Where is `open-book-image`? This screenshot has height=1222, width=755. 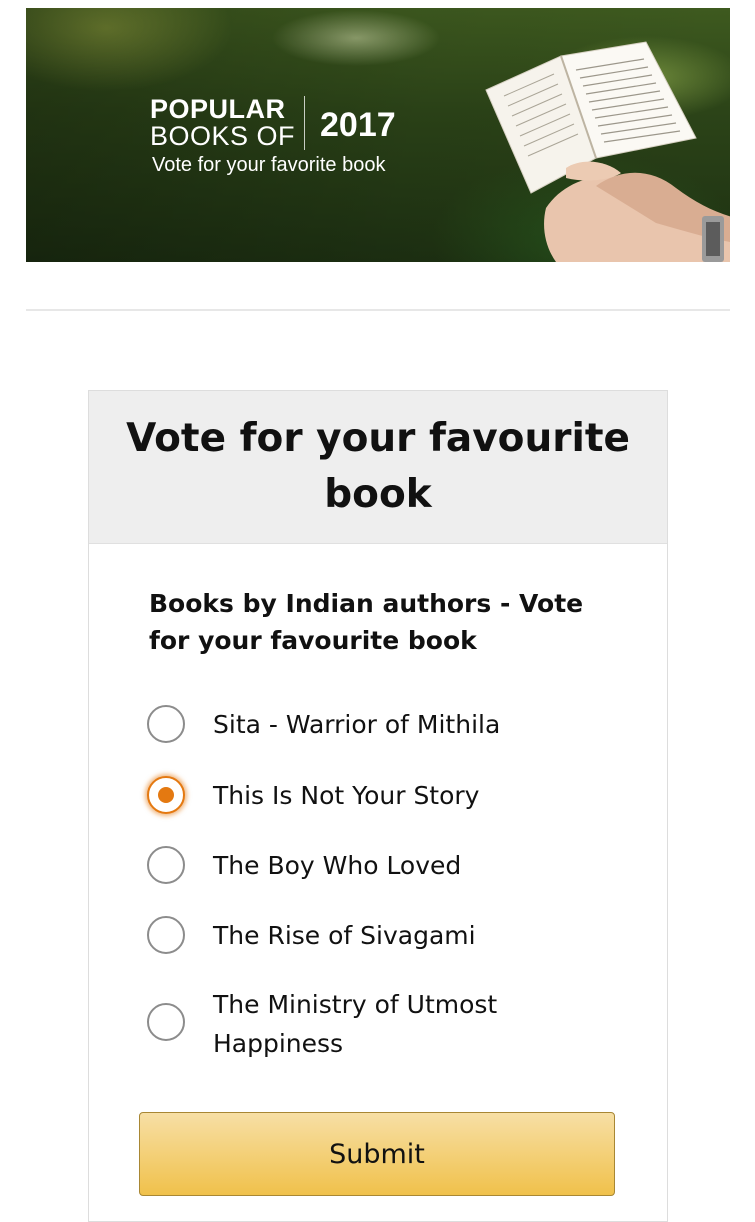
open-book-image is located at coordinates (607, 151).